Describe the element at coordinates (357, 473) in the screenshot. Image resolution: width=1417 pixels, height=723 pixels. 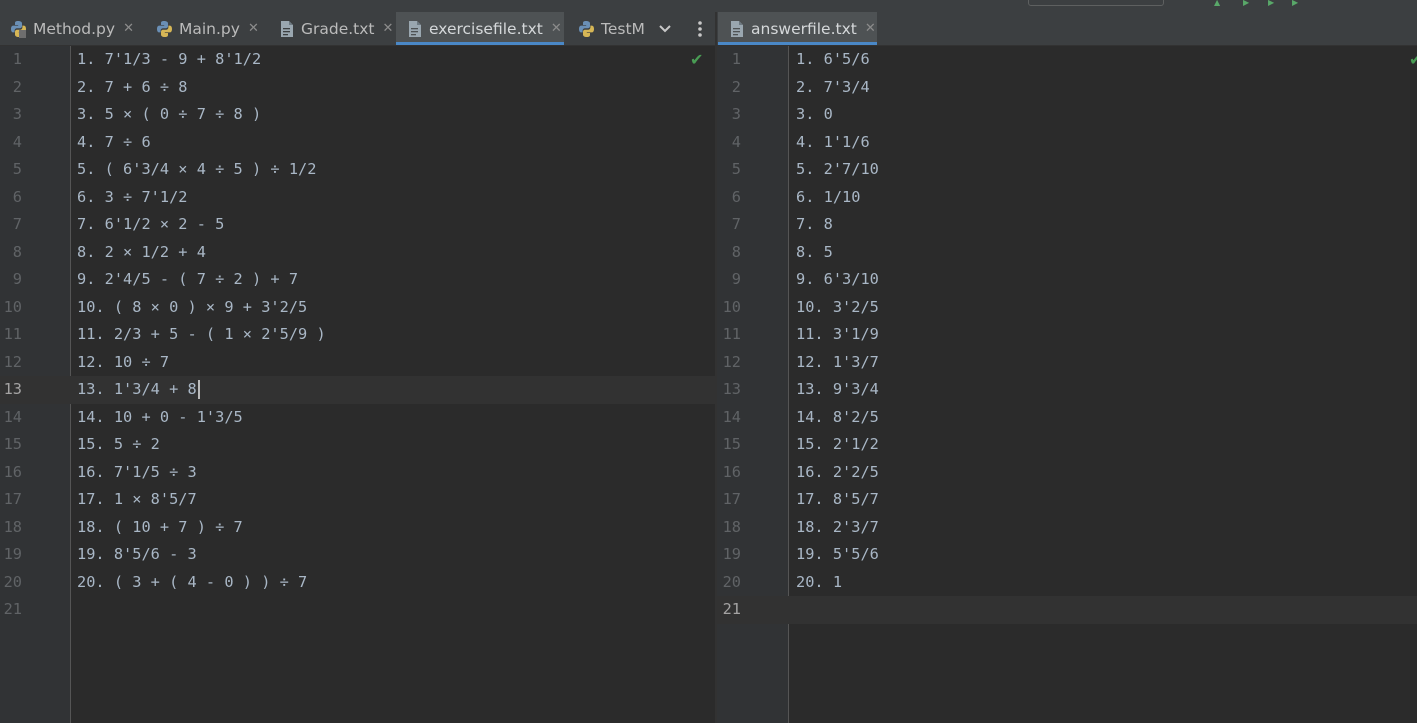
I see `code-line: 16 16. 7'1/5 ÷ 3` at that location.